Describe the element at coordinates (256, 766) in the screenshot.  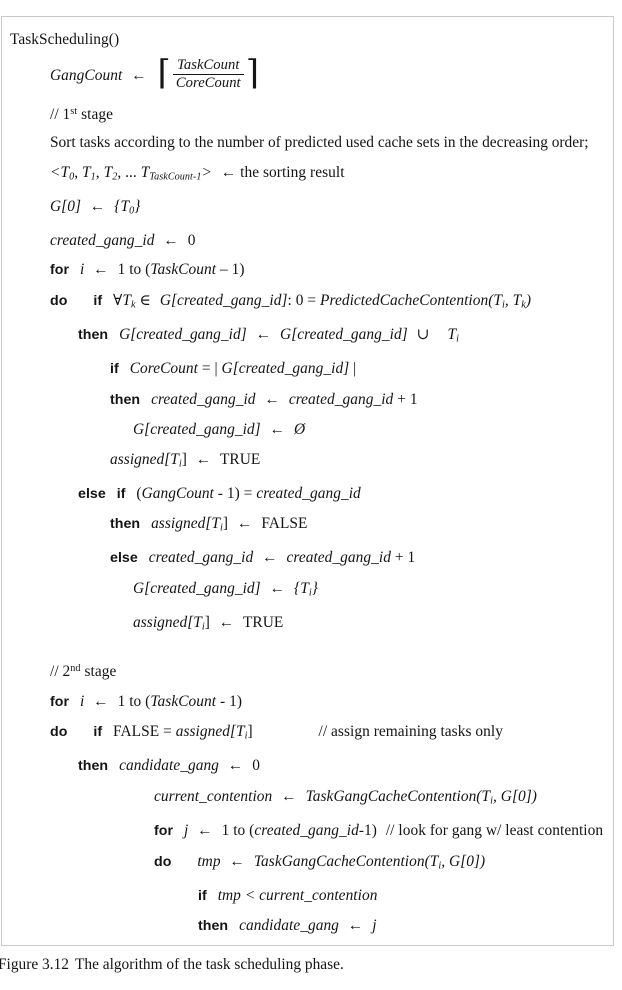
I see `candidate-gang-value: 0` at that location.